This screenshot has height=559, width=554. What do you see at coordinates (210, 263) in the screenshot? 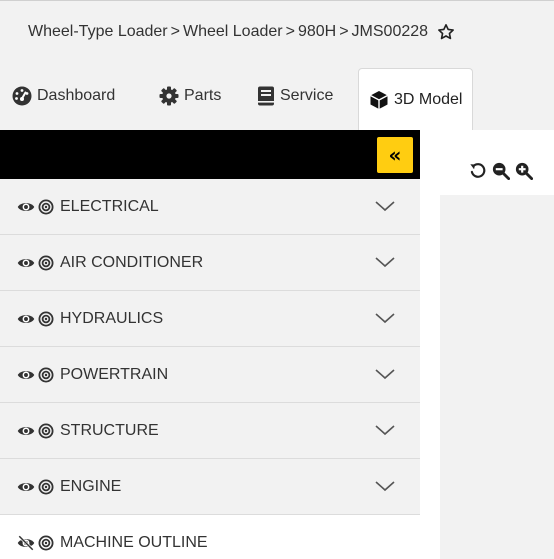
I see `system-item-air-conditioner: AIR CONDITIONER` at bounding box center [210, 263].